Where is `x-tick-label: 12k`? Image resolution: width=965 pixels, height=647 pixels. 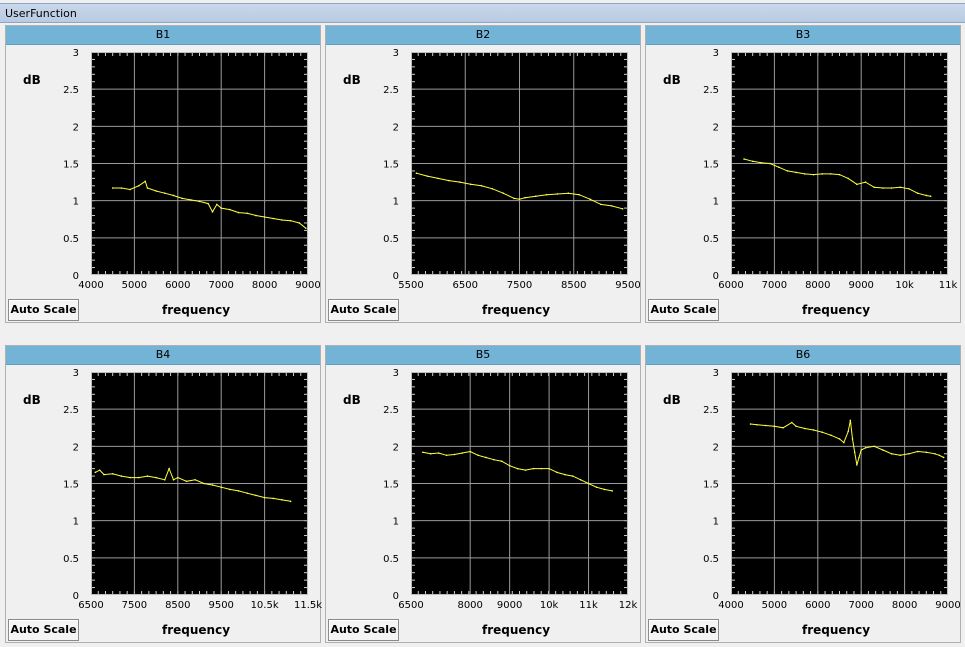 x-tick-label: 12k is located at coordinates (628, 605).